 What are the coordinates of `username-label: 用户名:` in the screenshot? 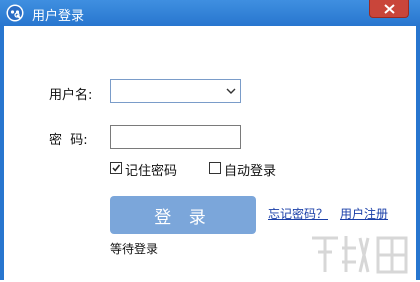 It's located at (71, 95).